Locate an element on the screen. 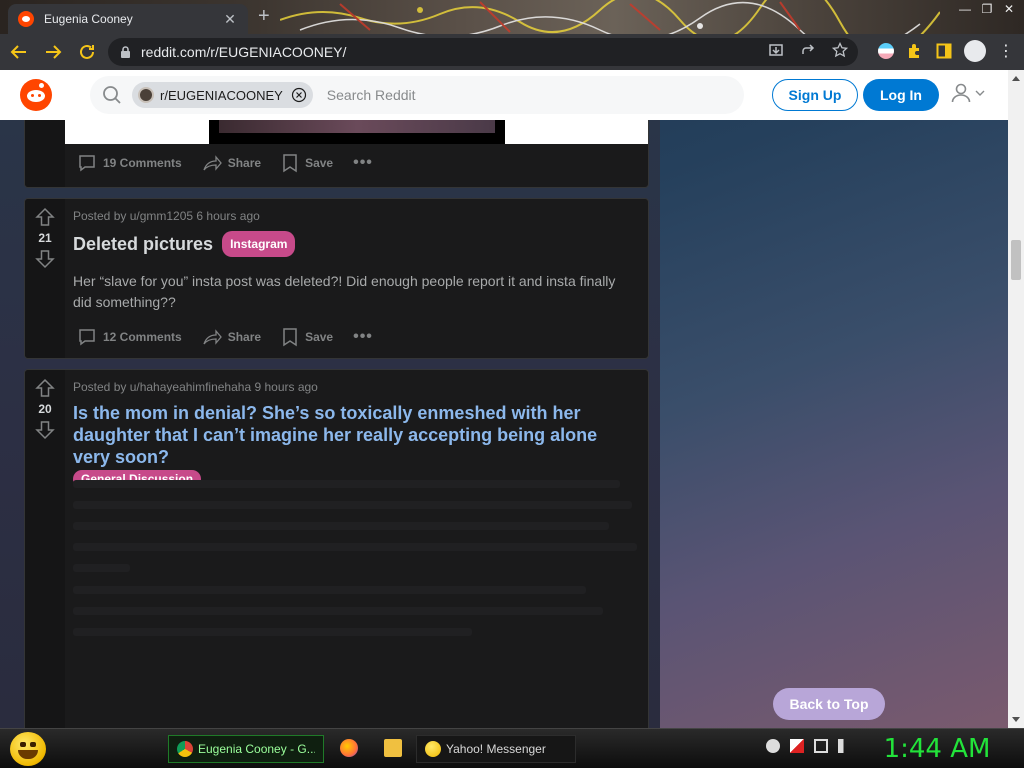 The image size is (1024, 768). bookmark-star-icon is located at coordinates (840, 50).